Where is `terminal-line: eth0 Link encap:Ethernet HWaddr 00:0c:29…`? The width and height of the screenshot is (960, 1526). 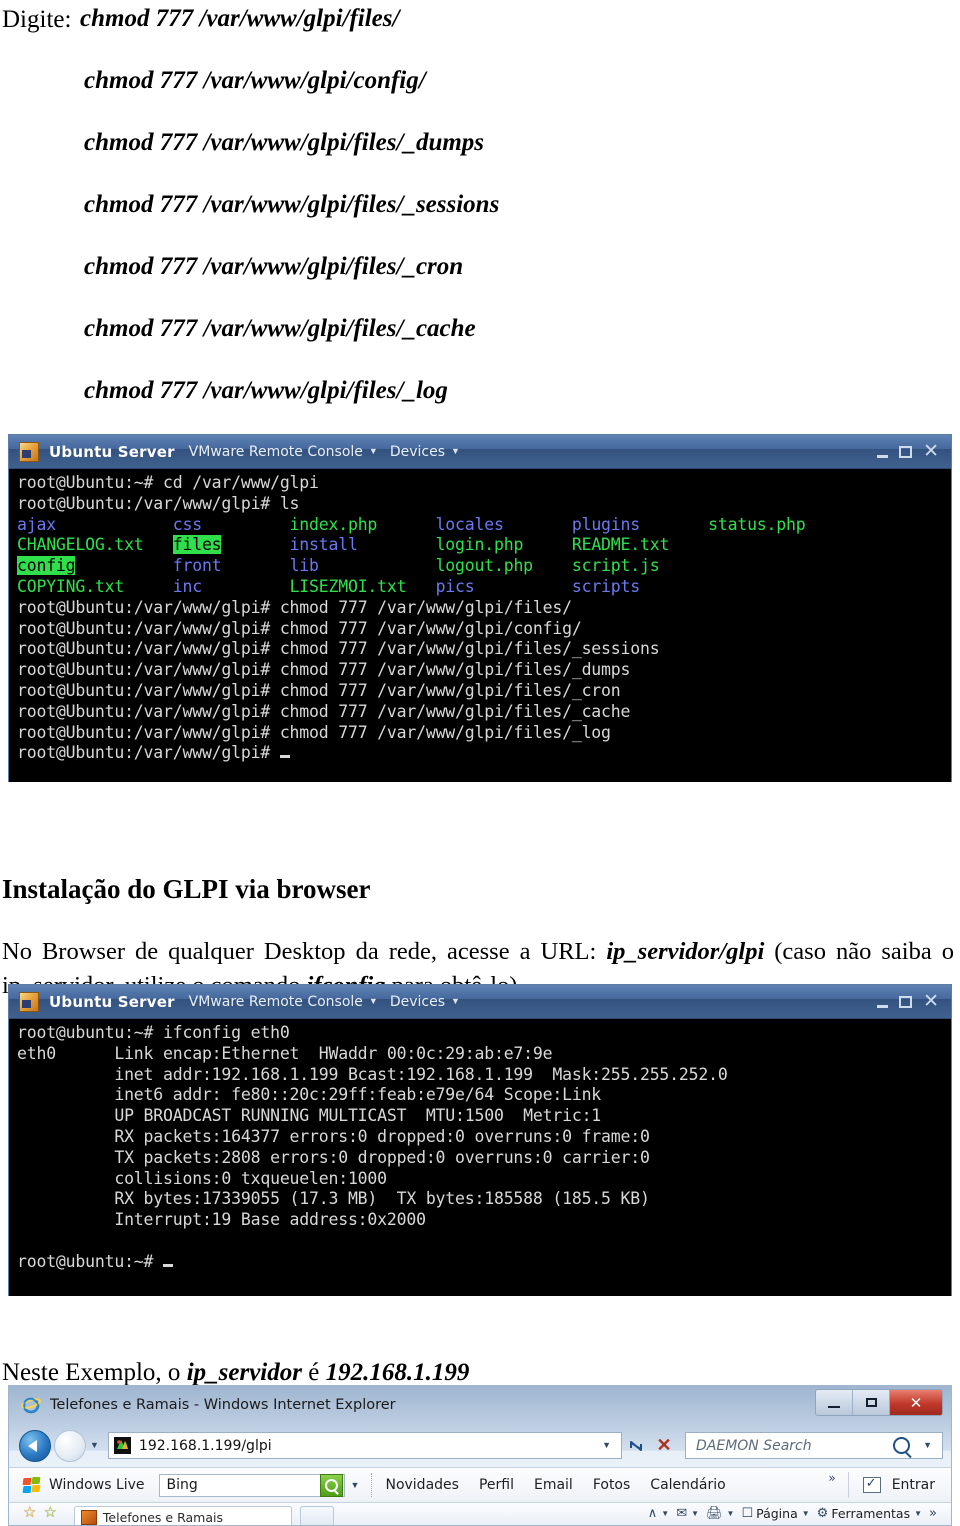 terminal-line: eth0 Link encap:Ethernet HWaddr 00:0c:29… is located at coordinates (285, 1053).